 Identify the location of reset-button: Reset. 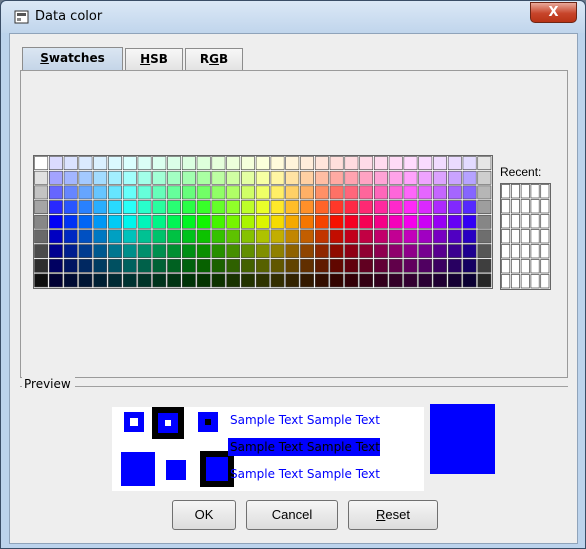
(393, 515).